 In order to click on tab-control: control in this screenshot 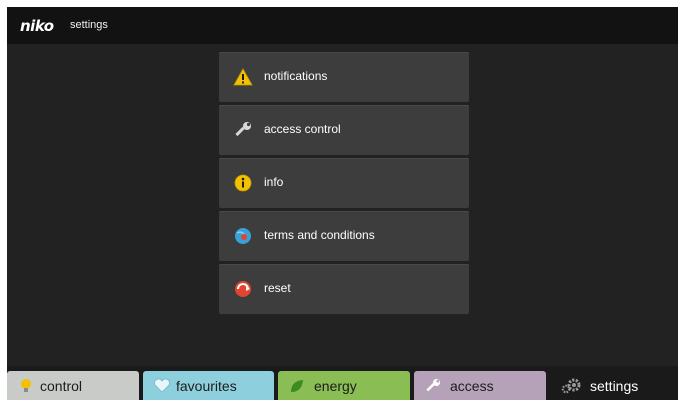, I will do `click(73, 385)`.